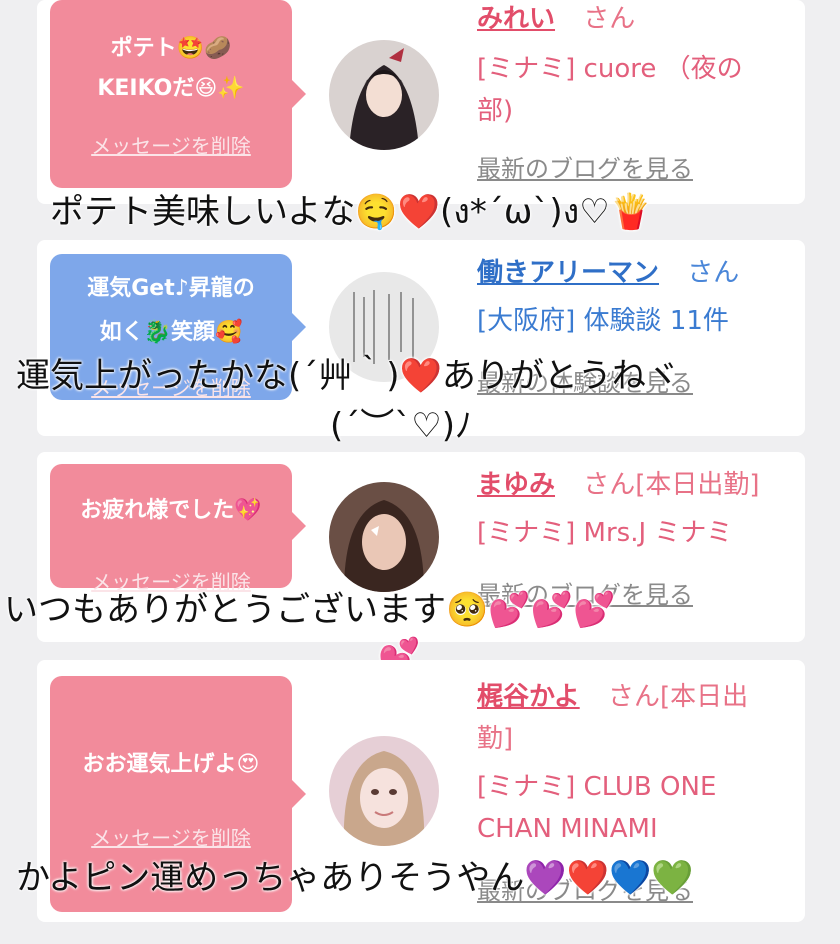 The height and width of the screenshot is (944, 840). What do you see at coordinates (178, 529) in the screenshot?
I see `message-bubble: お疲れ様でした💖 メッセージを削除` at bounding box center [178, 529].